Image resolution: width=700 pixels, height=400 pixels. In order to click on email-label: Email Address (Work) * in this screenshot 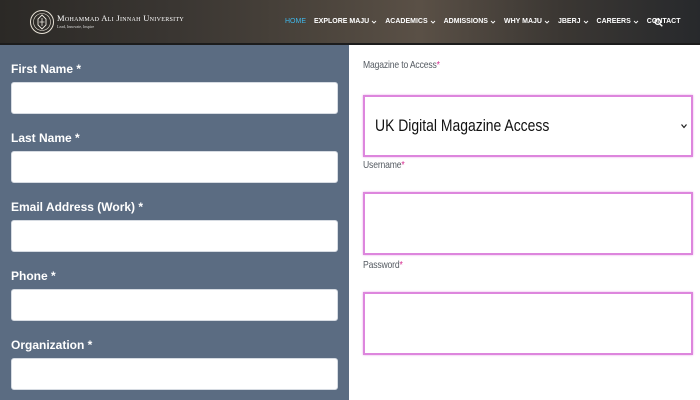, I will do `click(77, 207)`.